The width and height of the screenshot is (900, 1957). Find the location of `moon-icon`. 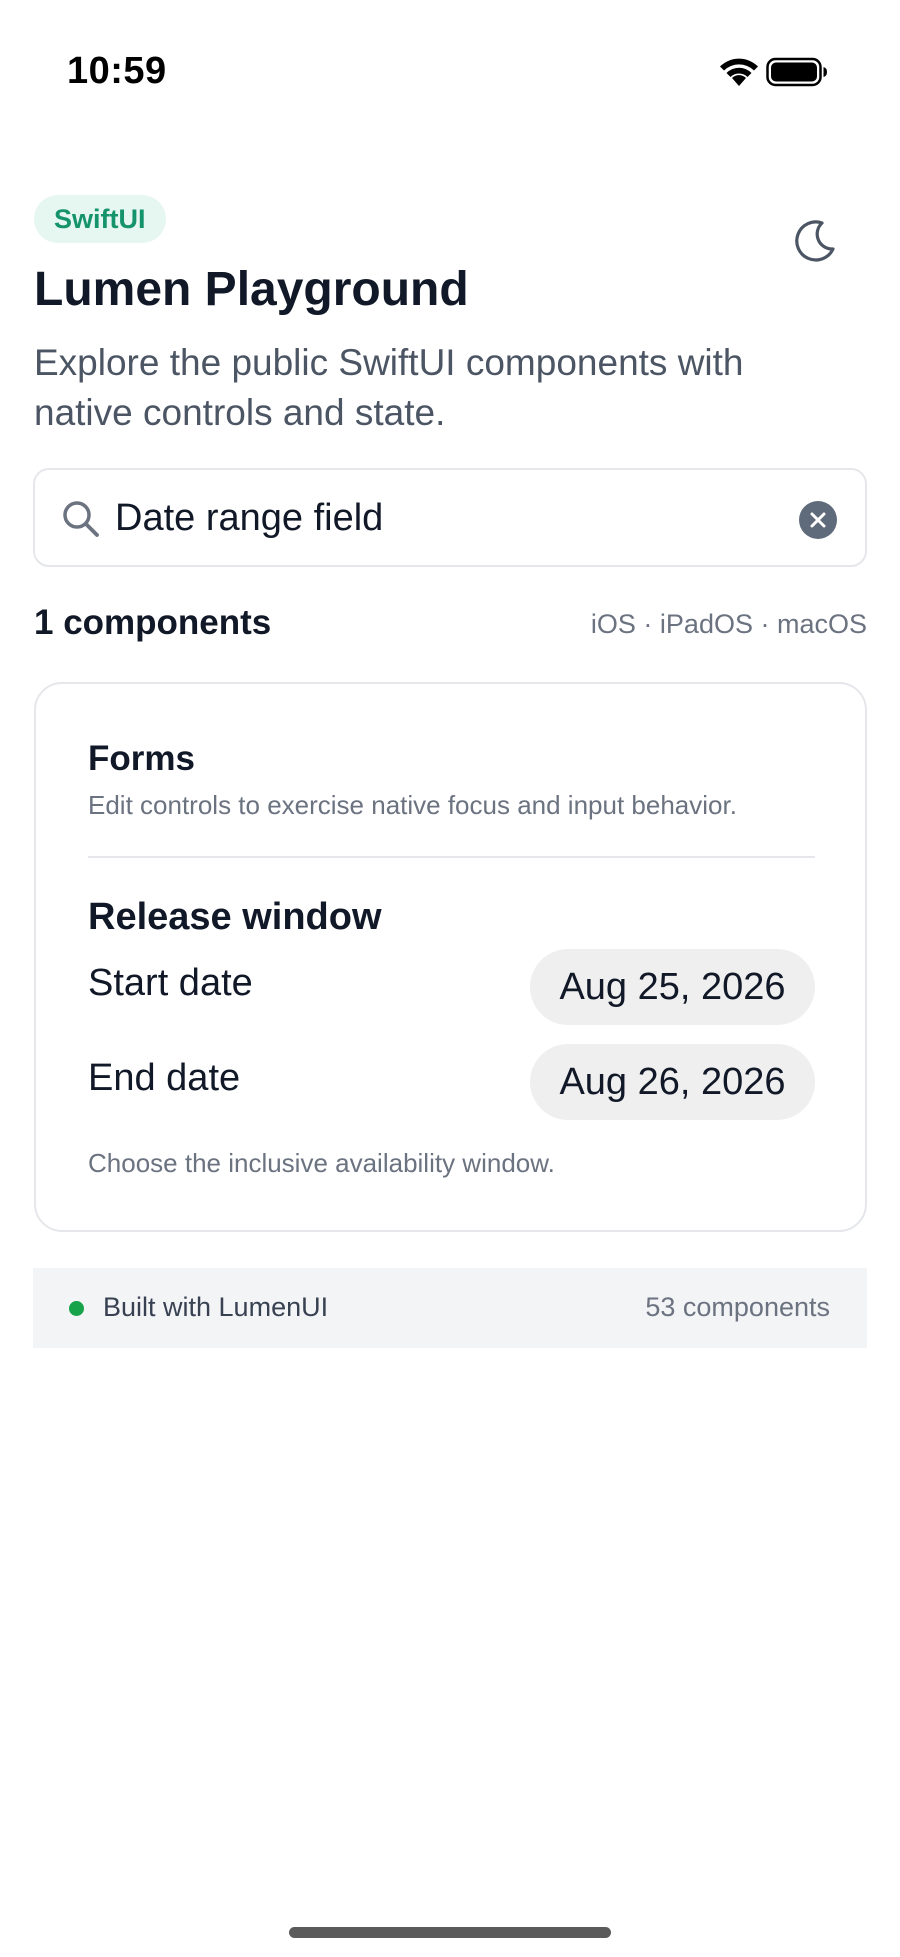

moon-icon is located at coordinates (815, 241).